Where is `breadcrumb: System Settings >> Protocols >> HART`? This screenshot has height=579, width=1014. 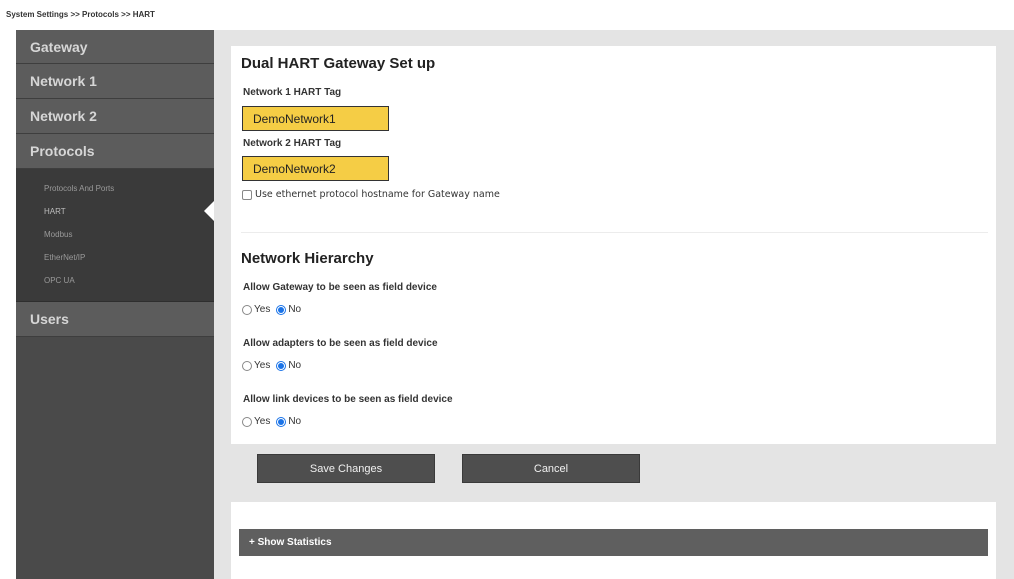 breadcrumb: System Settings >> Protocols >> HART is located at coordinates (80, 14).